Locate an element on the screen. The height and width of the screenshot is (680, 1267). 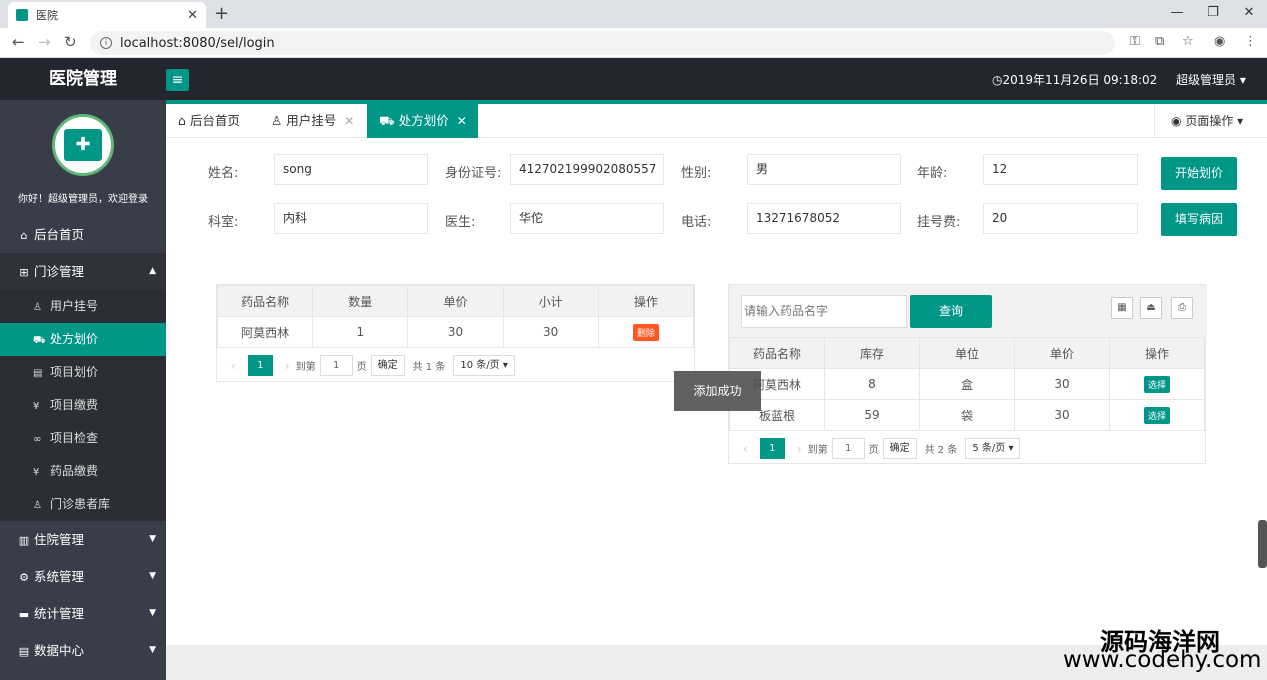
cell-action: 选择 is located at coordinates (1157, 384).